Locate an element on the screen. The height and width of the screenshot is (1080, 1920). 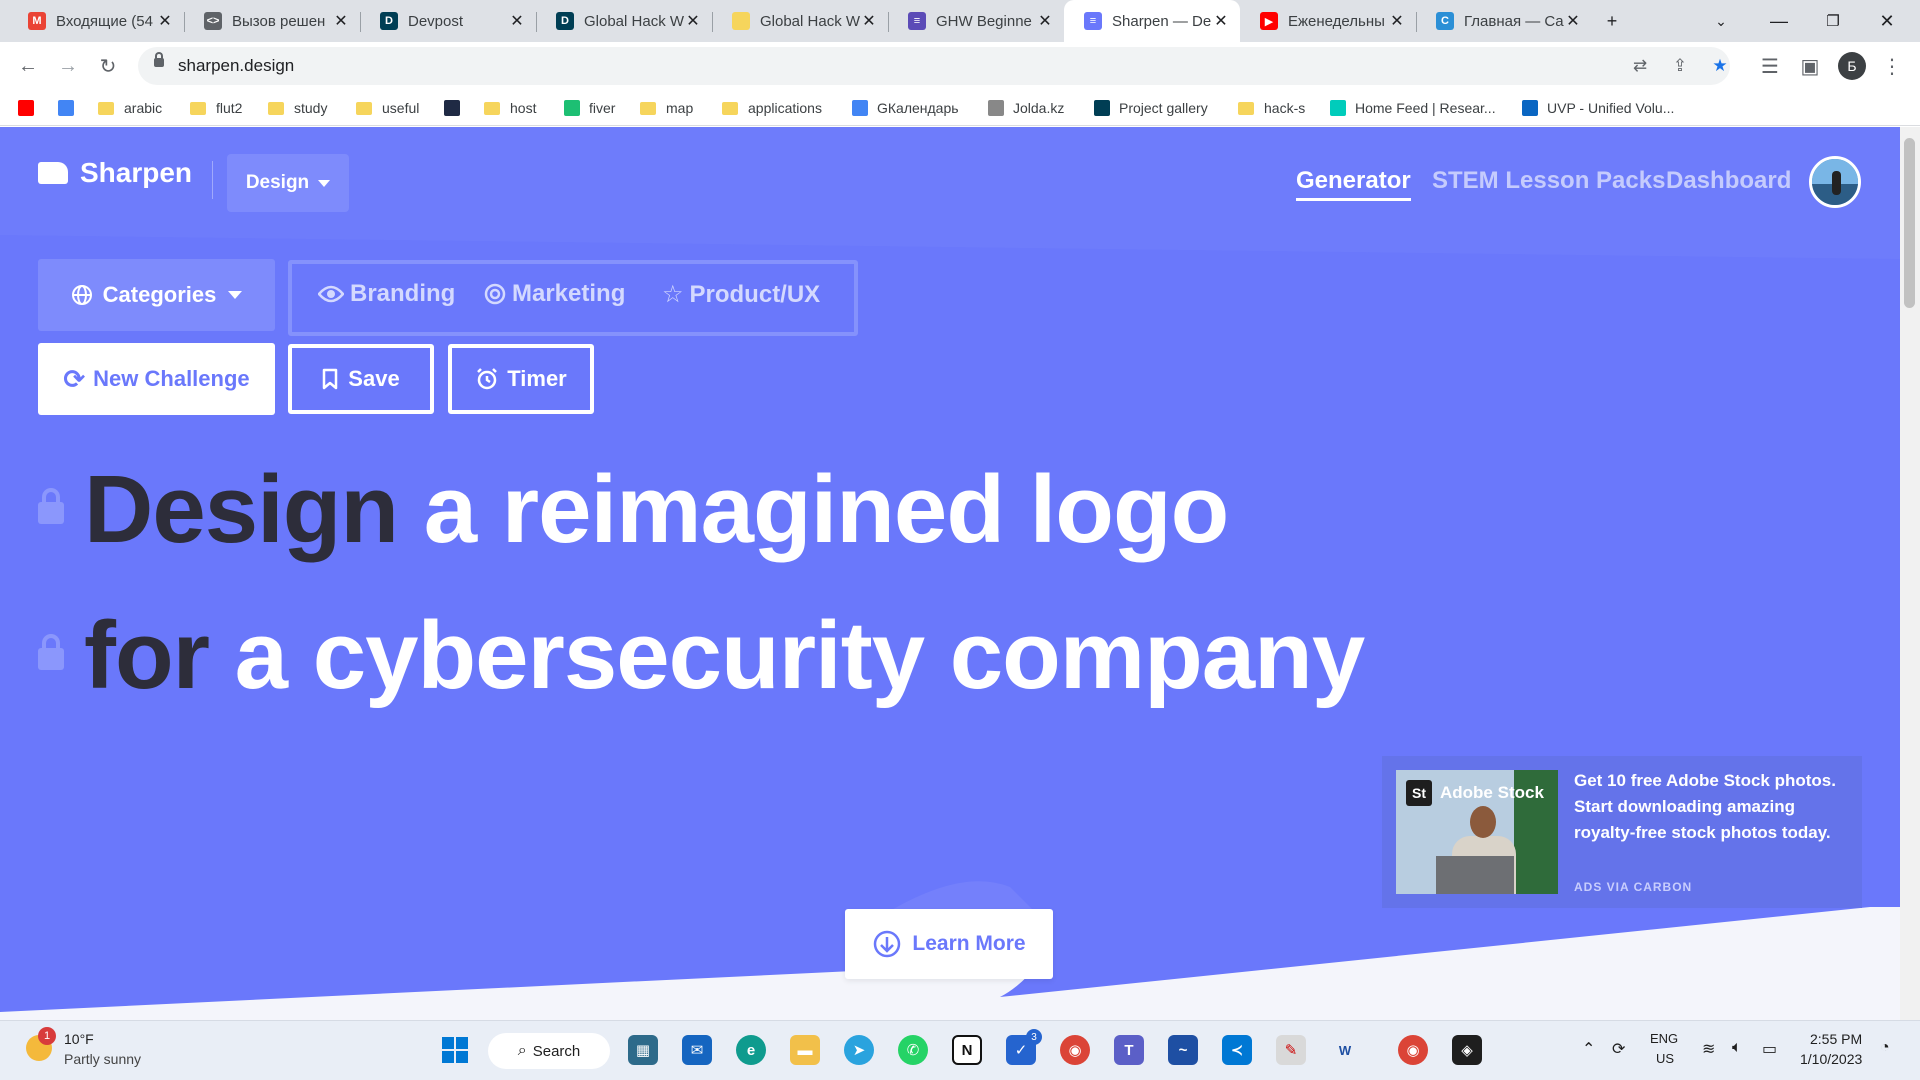
nav-generator: Generator is located at coordinates (1353, 184).